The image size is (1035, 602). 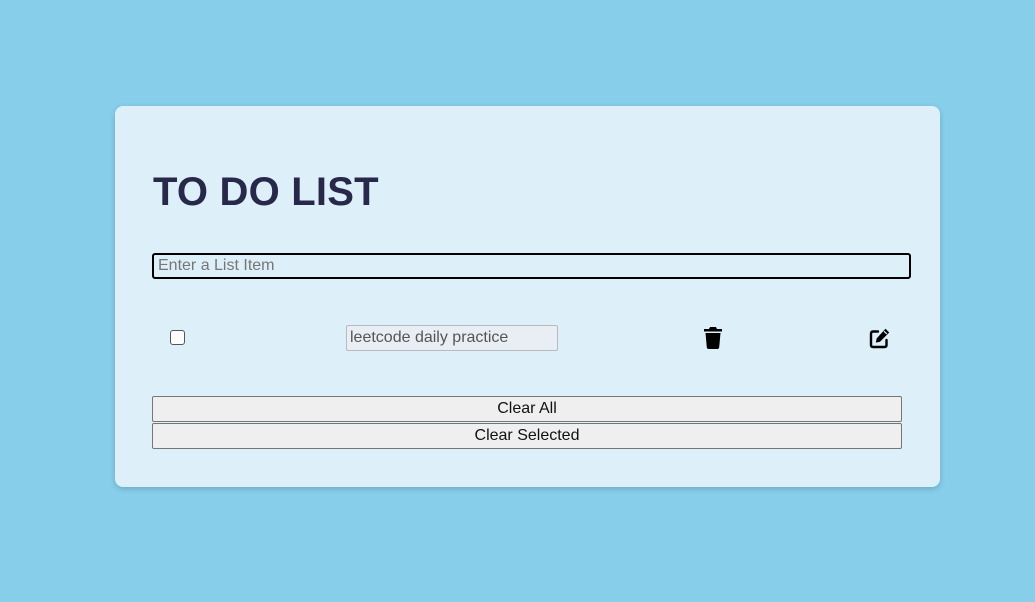 What do you see at coordinates (177, 337) in the screenshot?
I see `todo-checkbox` at bounding box center [177, 337].